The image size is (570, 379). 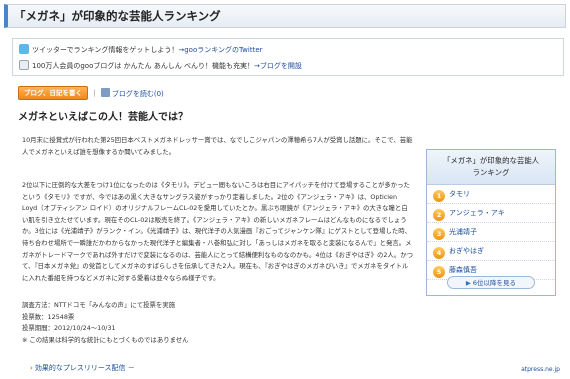 I want to click on article-heading: メガネといえばこの人！芸能人では？, so click(x=103, y=117).